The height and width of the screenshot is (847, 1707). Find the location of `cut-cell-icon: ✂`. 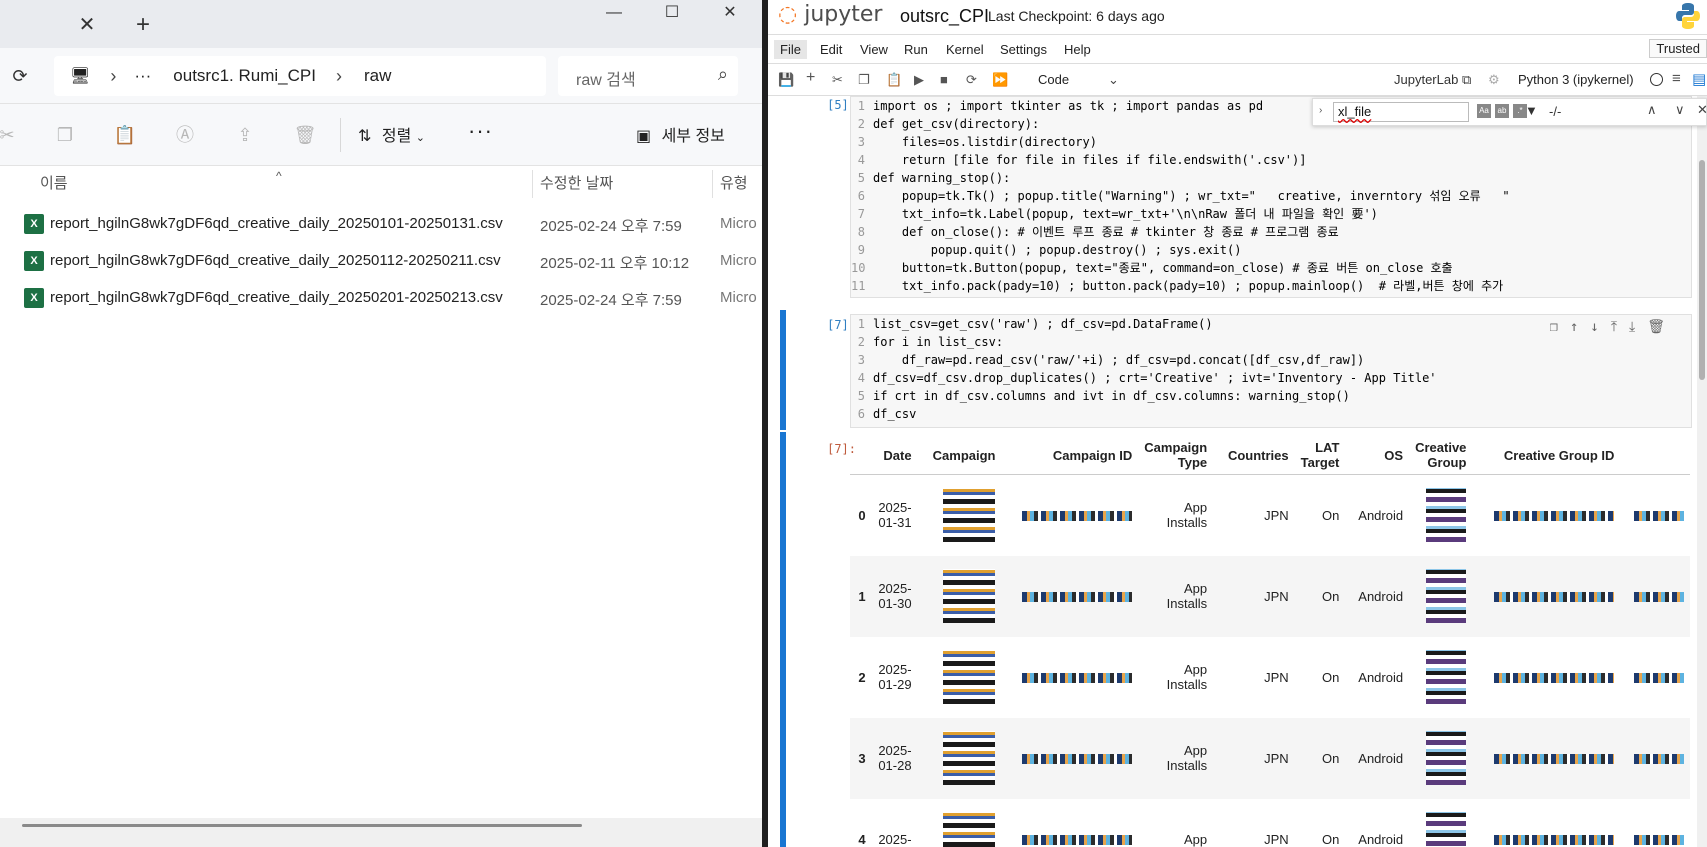

cut-cell-icon: ✂ is located at coordinates (837, 80).